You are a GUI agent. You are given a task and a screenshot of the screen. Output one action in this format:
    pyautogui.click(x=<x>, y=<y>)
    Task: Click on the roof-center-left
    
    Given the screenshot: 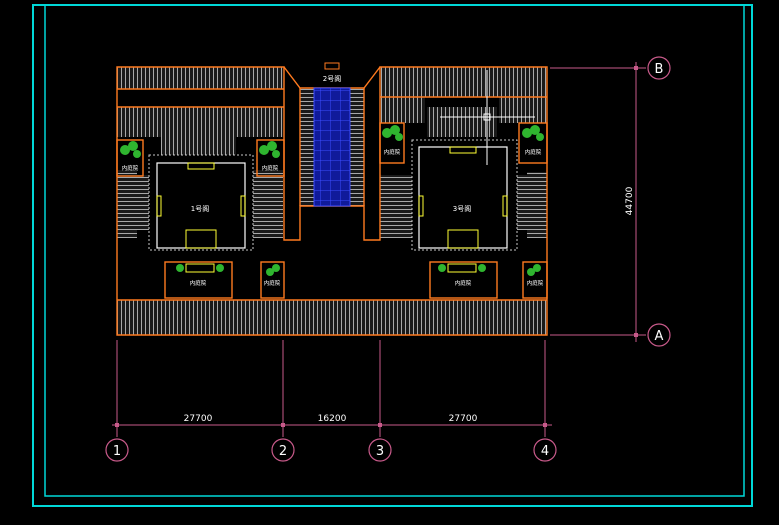 What is the action you would take?
    pyautogui.click(x=307, y=147)
    